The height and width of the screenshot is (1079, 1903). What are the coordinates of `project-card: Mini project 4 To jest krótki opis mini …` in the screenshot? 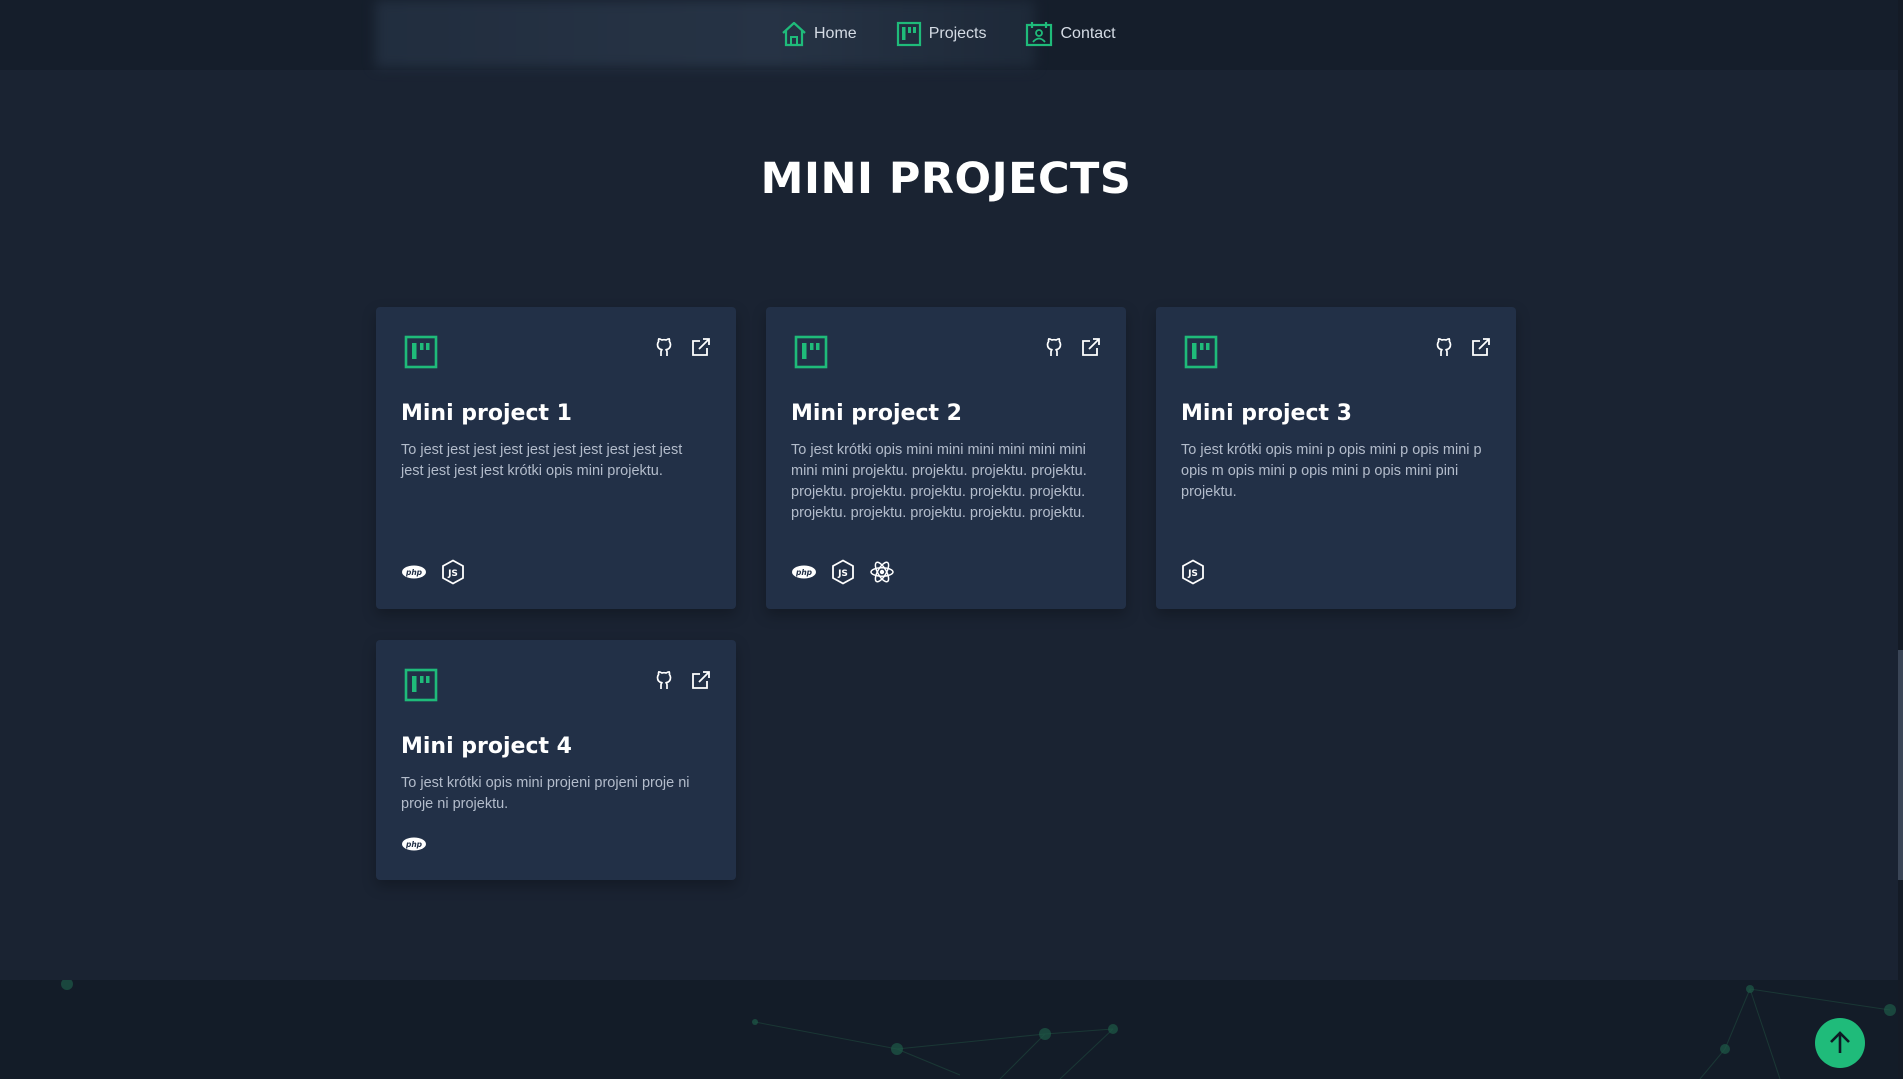 It's located at (556, 760).